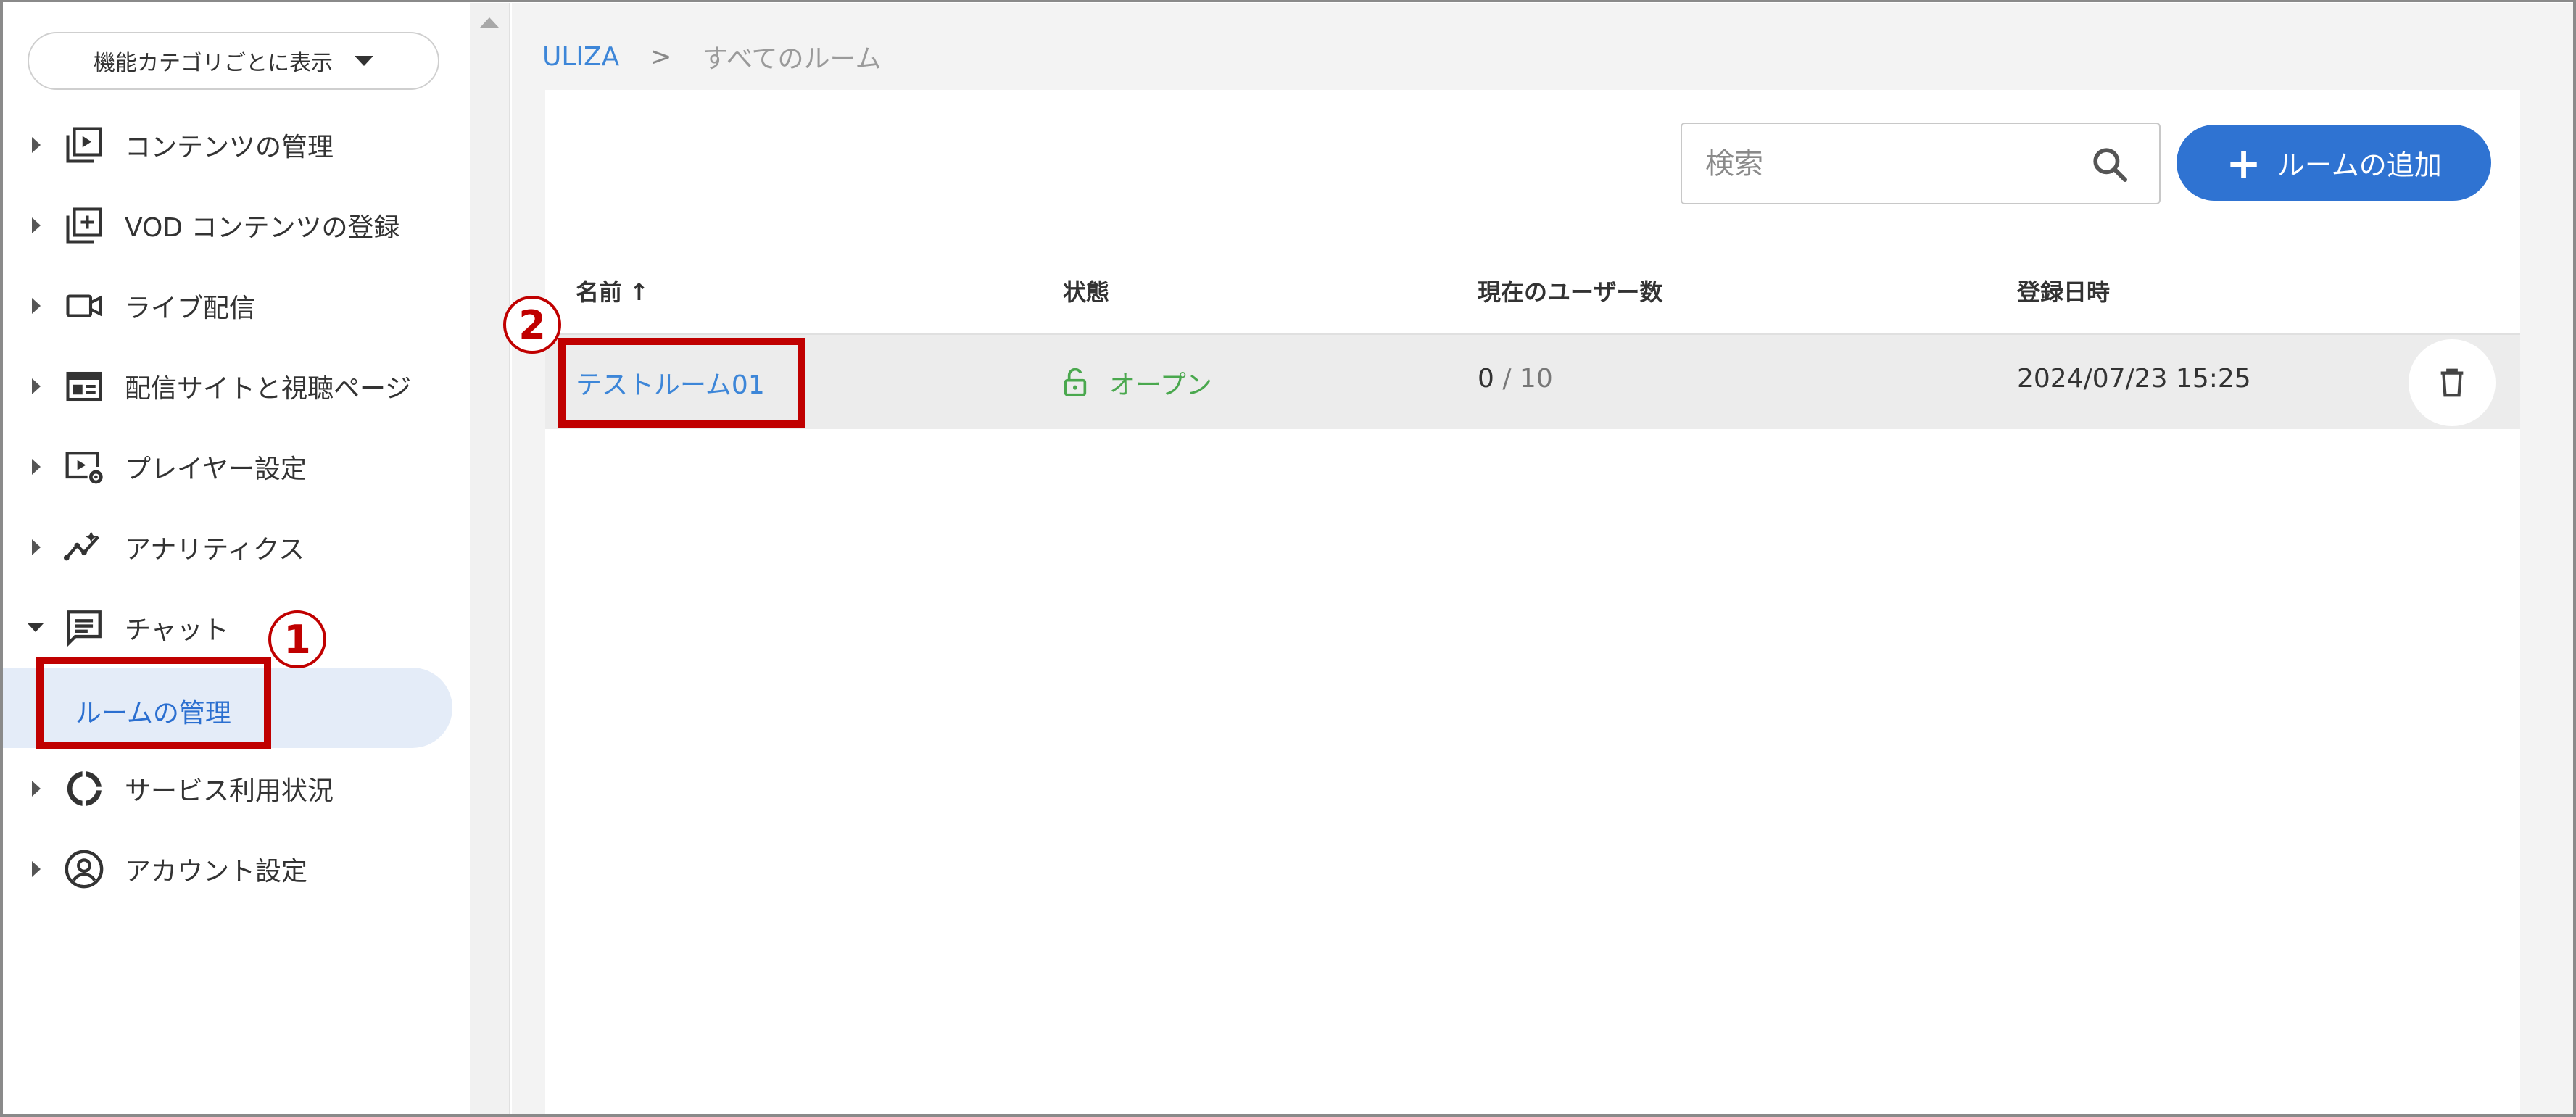 The width and height of the screenshot is (2576, 1117). I want to click on add-box-icon, so click(84, 225).